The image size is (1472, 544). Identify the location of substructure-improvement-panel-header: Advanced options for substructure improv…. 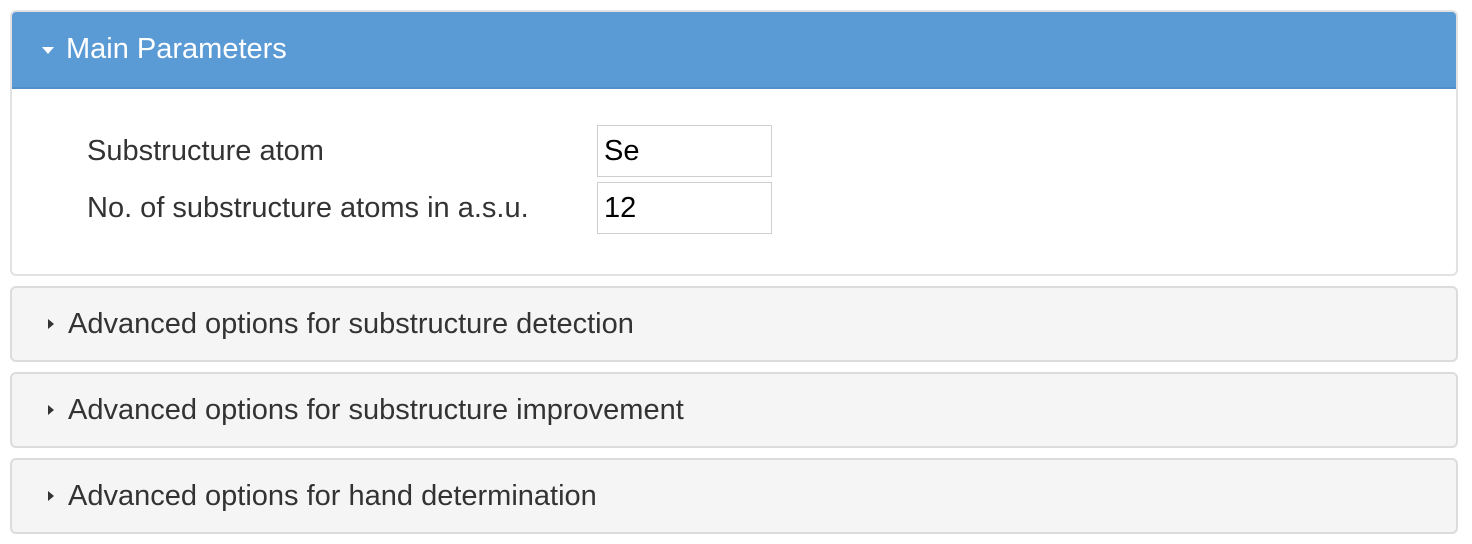
(734, 410).